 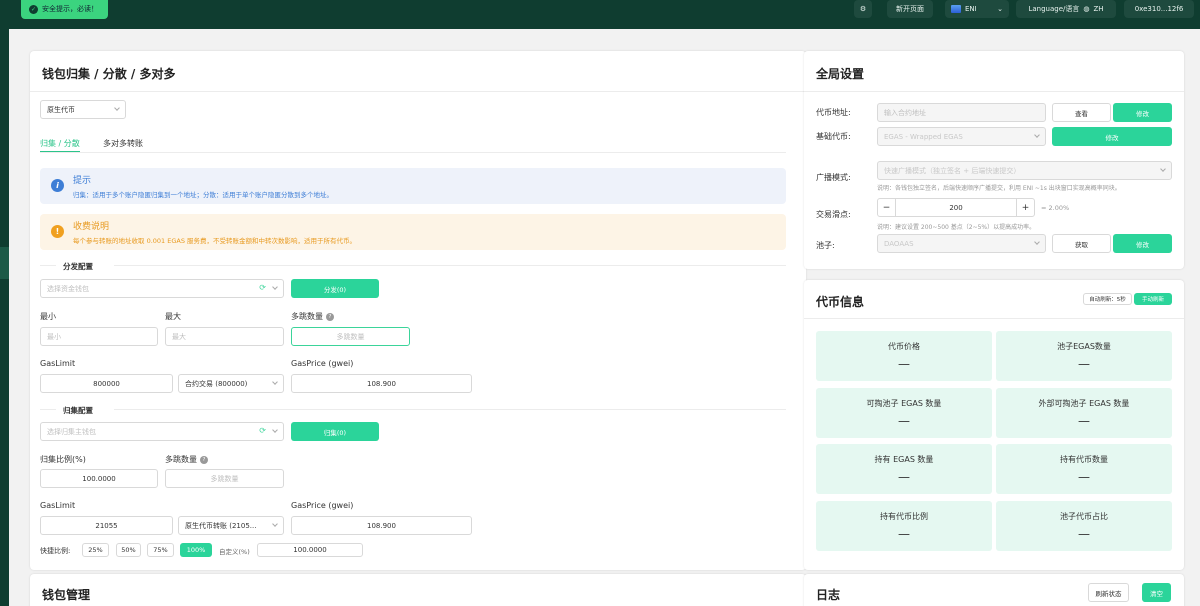 I want to click on divider, so click(x=994, y=318).